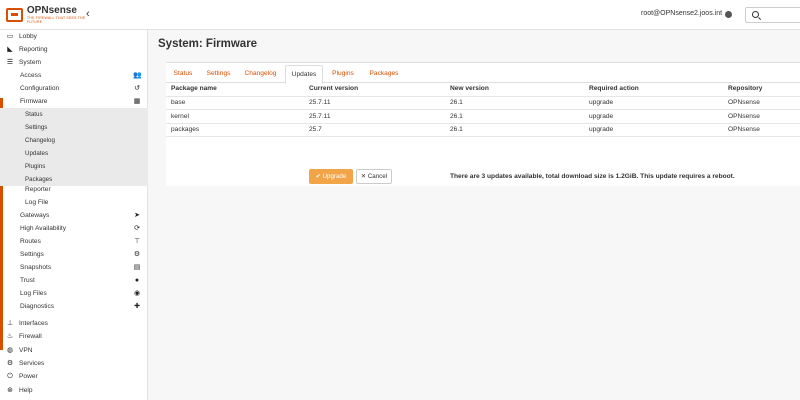  Describe the element at coordinates (74, 49) in the screenshot. I see `sidebar-item-reporting: ◣ Reporting` at that location.